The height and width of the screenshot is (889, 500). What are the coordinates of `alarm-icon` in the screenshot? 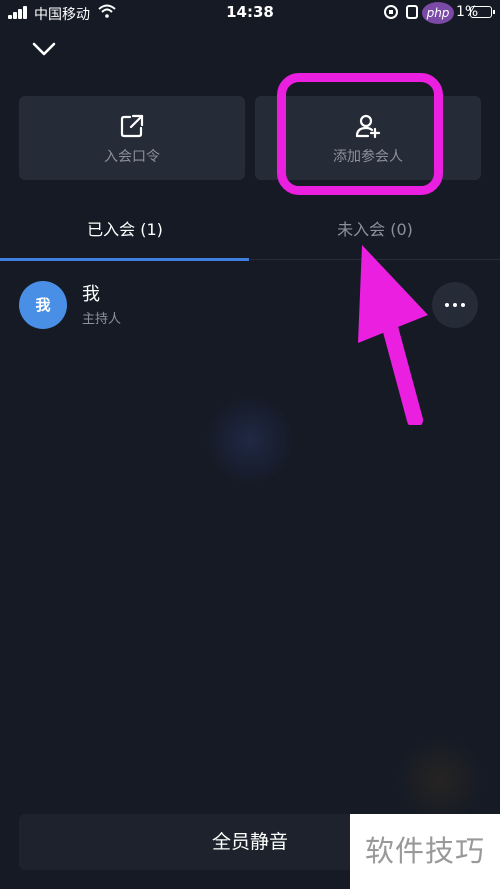 It's located at (412, 12).